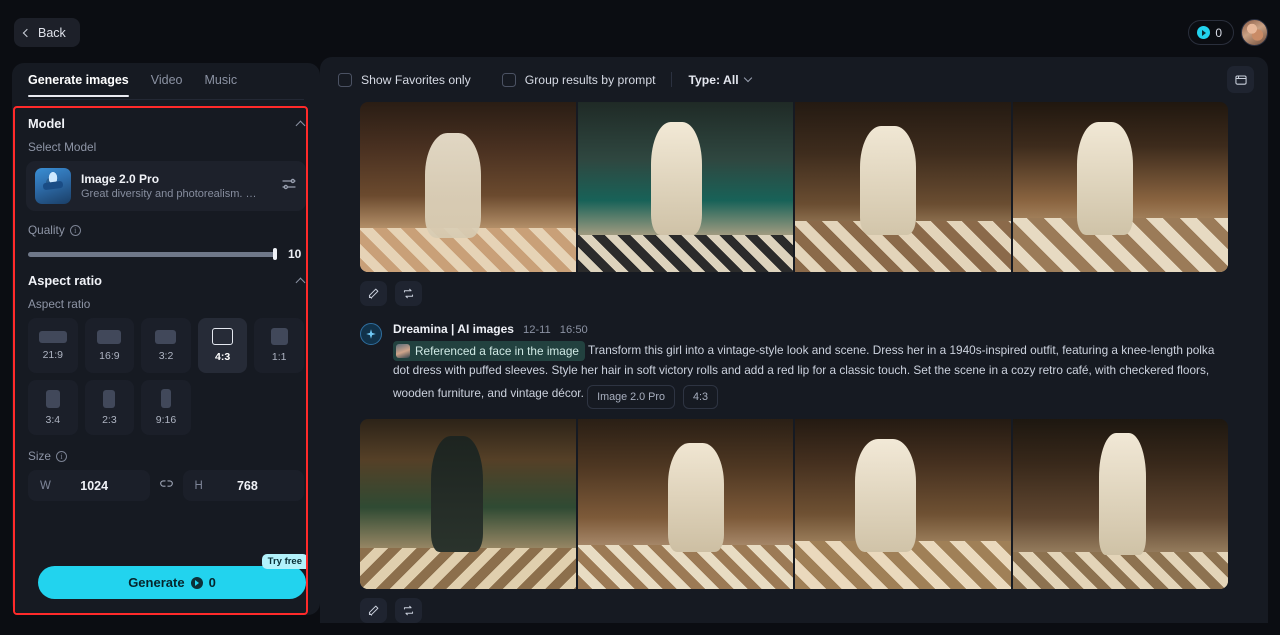  What do you see at coordinates (27, 32) in the screenshot?
I see `chevron-left-icon` at bounding box center [27, 32].